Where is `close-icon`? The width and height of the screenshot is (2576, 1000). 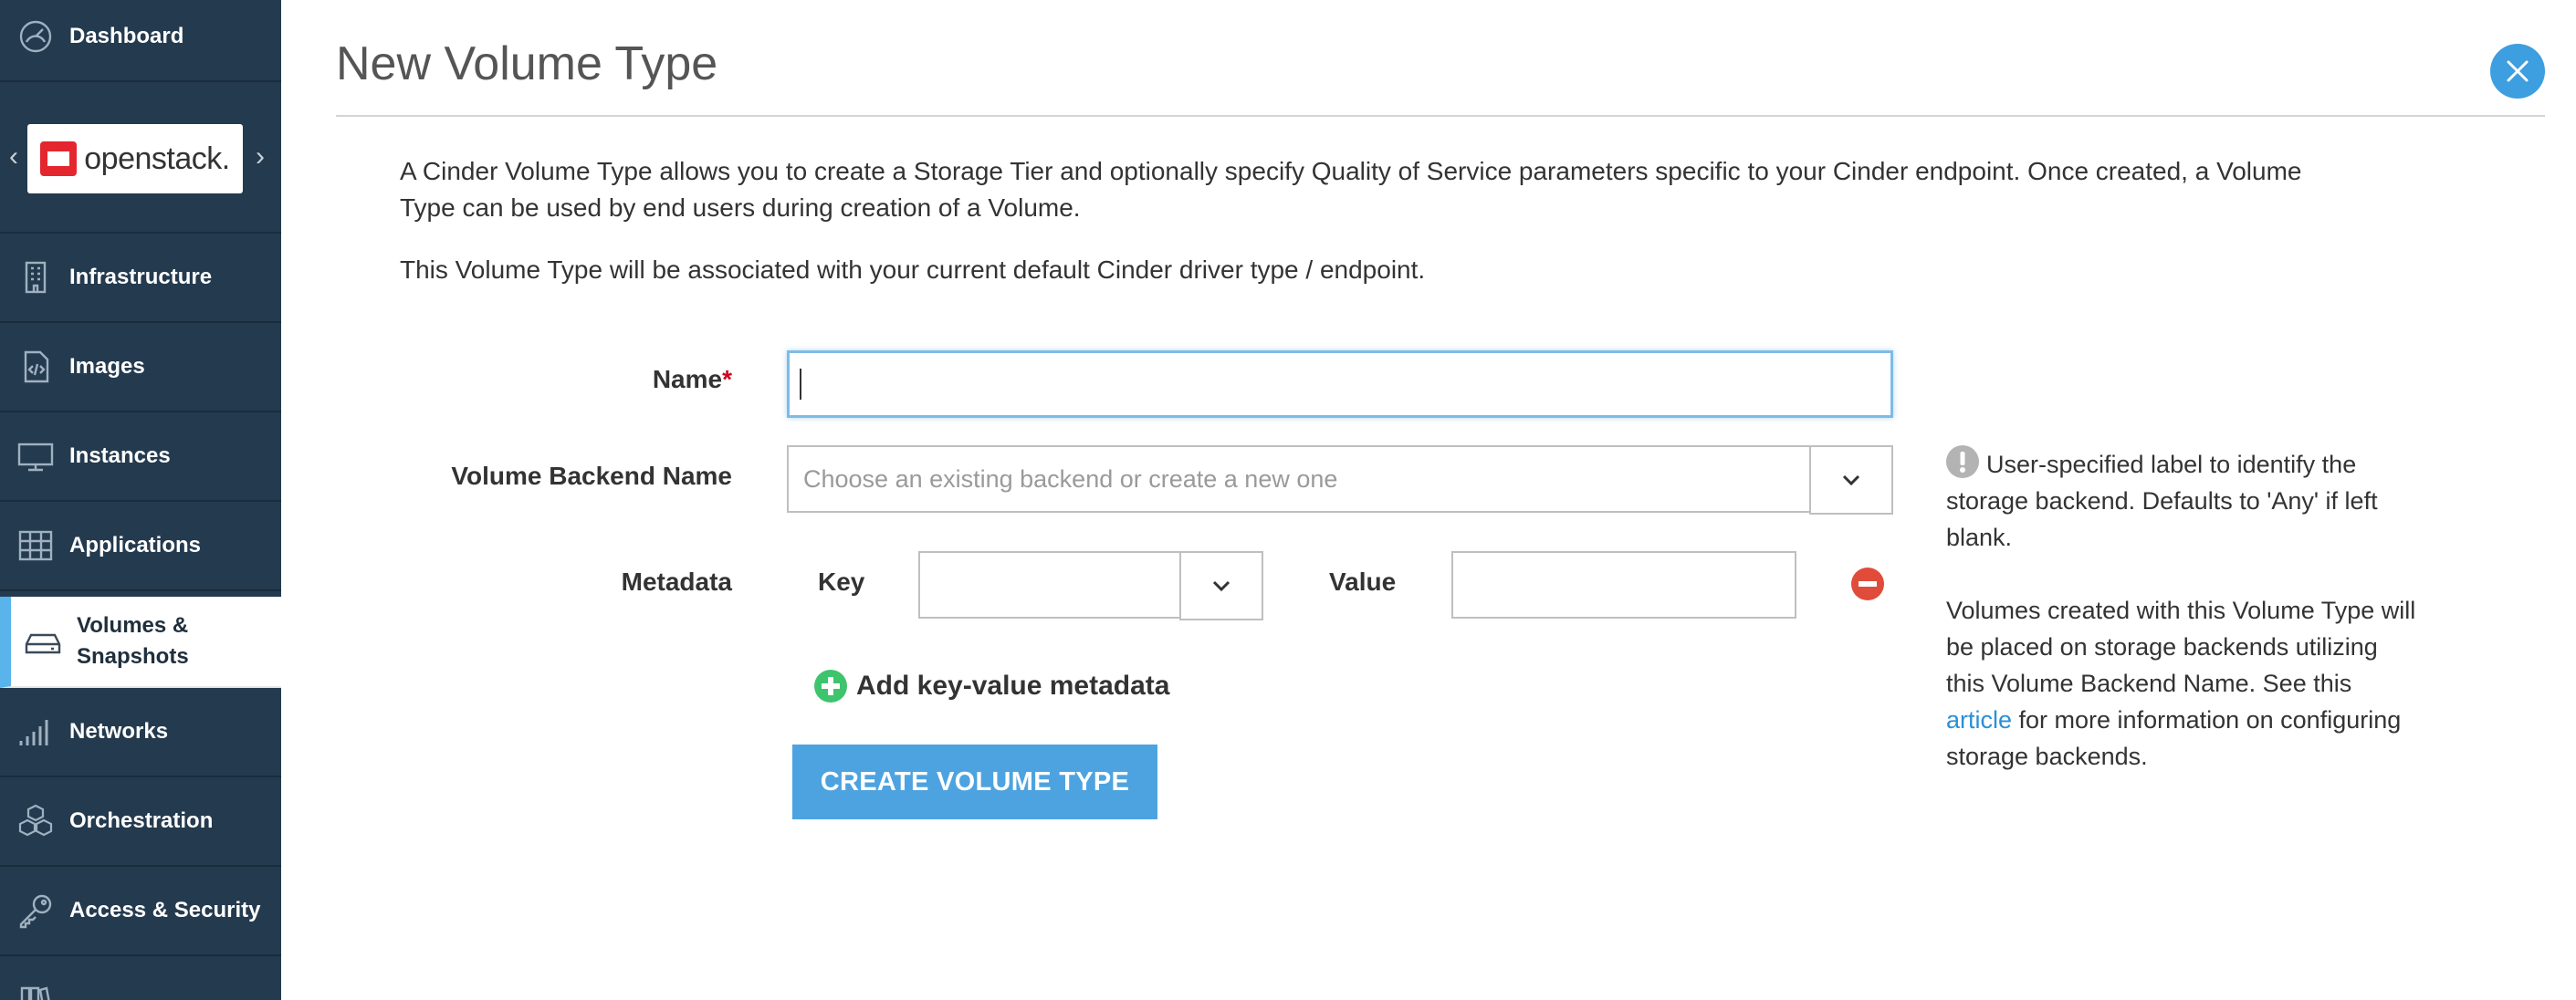 close-icon is located at coordinates (2518, 71).